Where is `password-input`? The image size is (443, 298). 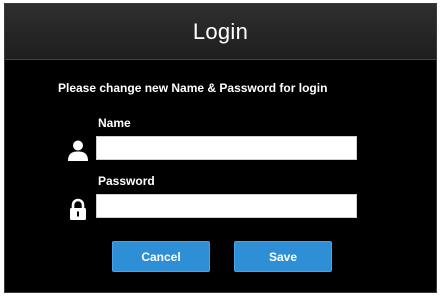
password-input is located at coordinates (226, 206).